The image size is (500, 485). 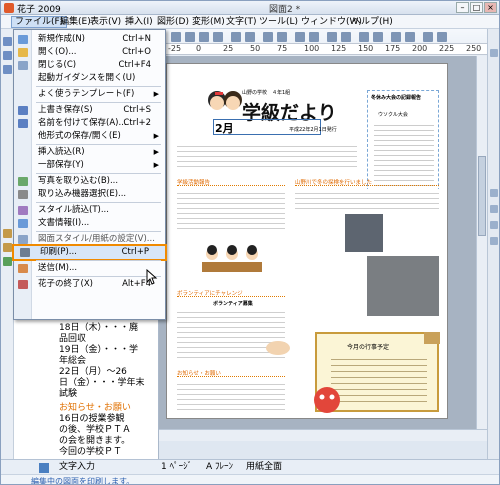 What do you see at coordinates (44, 468) in the screenshot?
I see `outline-view-icon` at bounding box center [44, 468].